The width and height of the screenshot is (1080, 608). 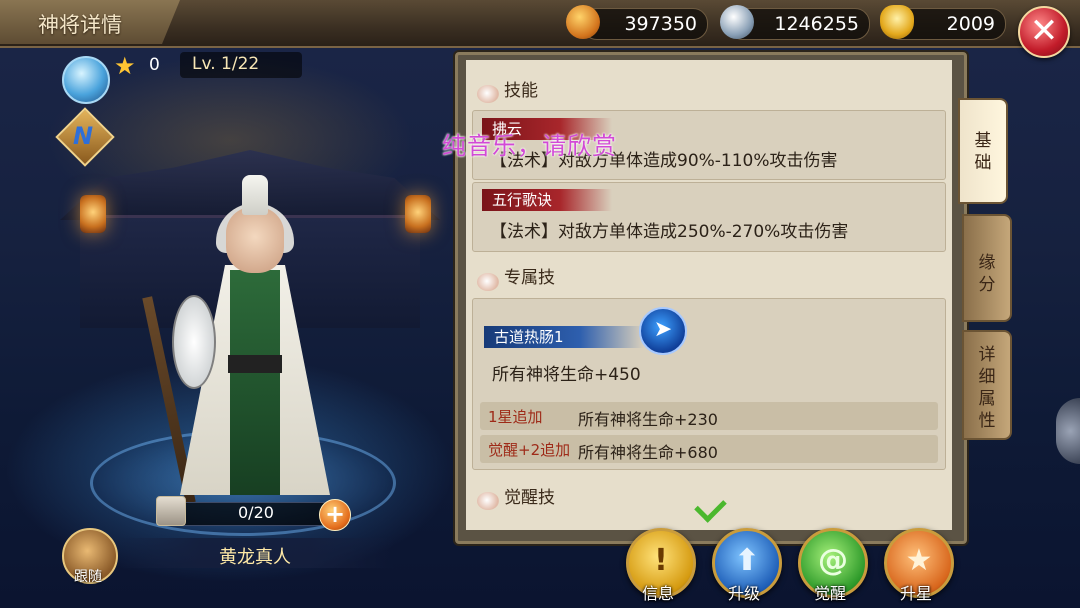 What do you see at coordinates (816, 24) in the screenshot?
I see `silver-value: 1246255` at bounding box center [816, 24].